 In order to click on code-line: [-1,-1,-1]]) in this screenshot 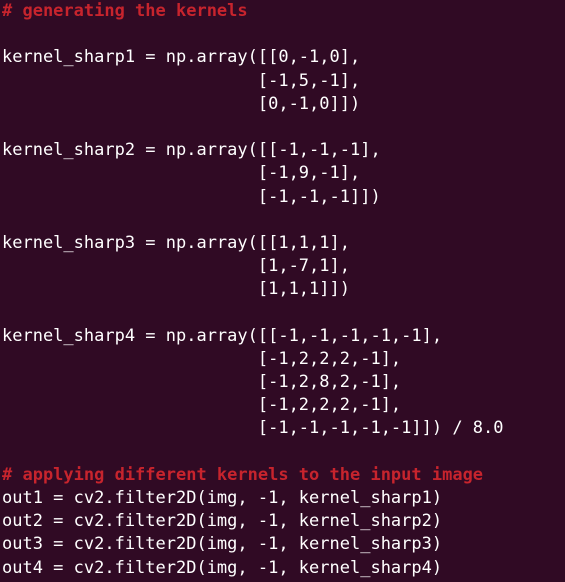, I will do `click(191, 196)`.